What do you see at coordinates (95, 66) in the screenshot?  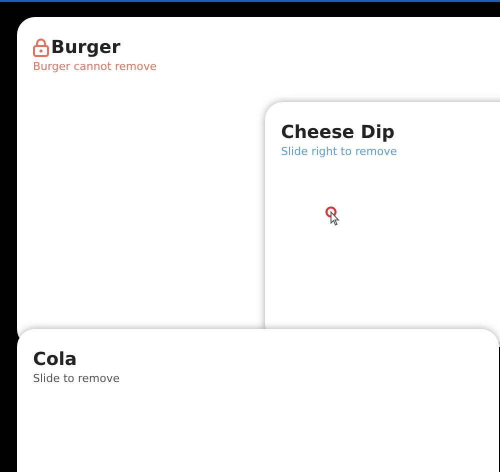 I see `card-hint: Burger cannot remove` at bounding box center [95, 66].